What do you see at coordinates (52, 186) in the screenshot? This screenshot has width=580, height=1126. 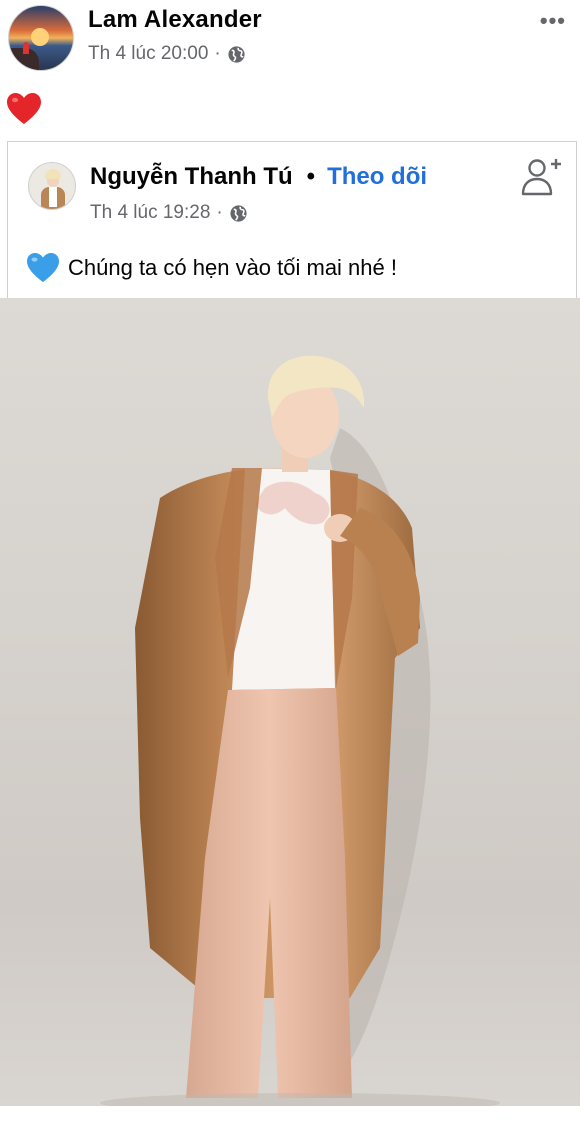 I see `shared-author-avatar` at bounding box center [52, 186].